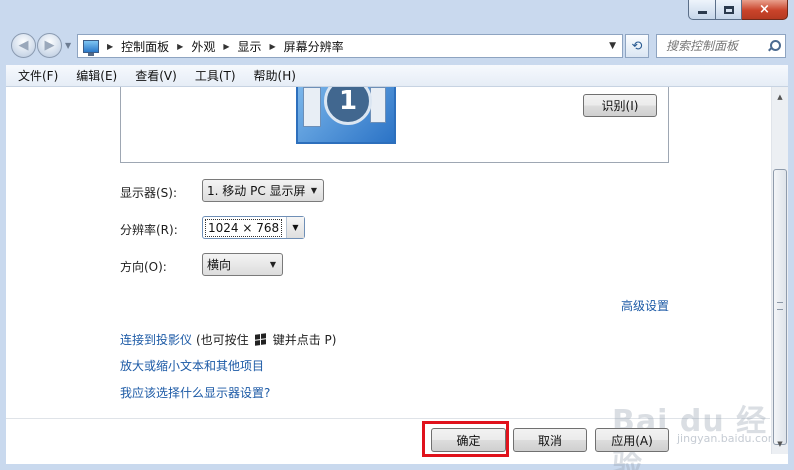  What do you see at coordinates (91, 47) in the screenshot?
I see `control-panel-icon` at bounding box center [91, 47].